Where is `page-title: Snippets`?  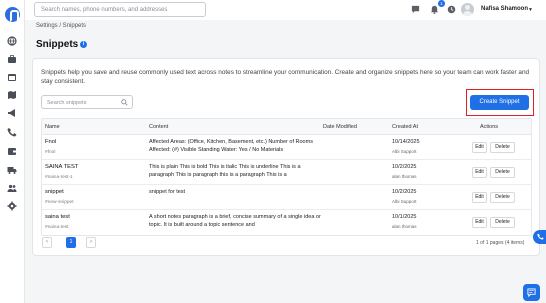 page-title: Snippets is located at coordinates (57, 44).